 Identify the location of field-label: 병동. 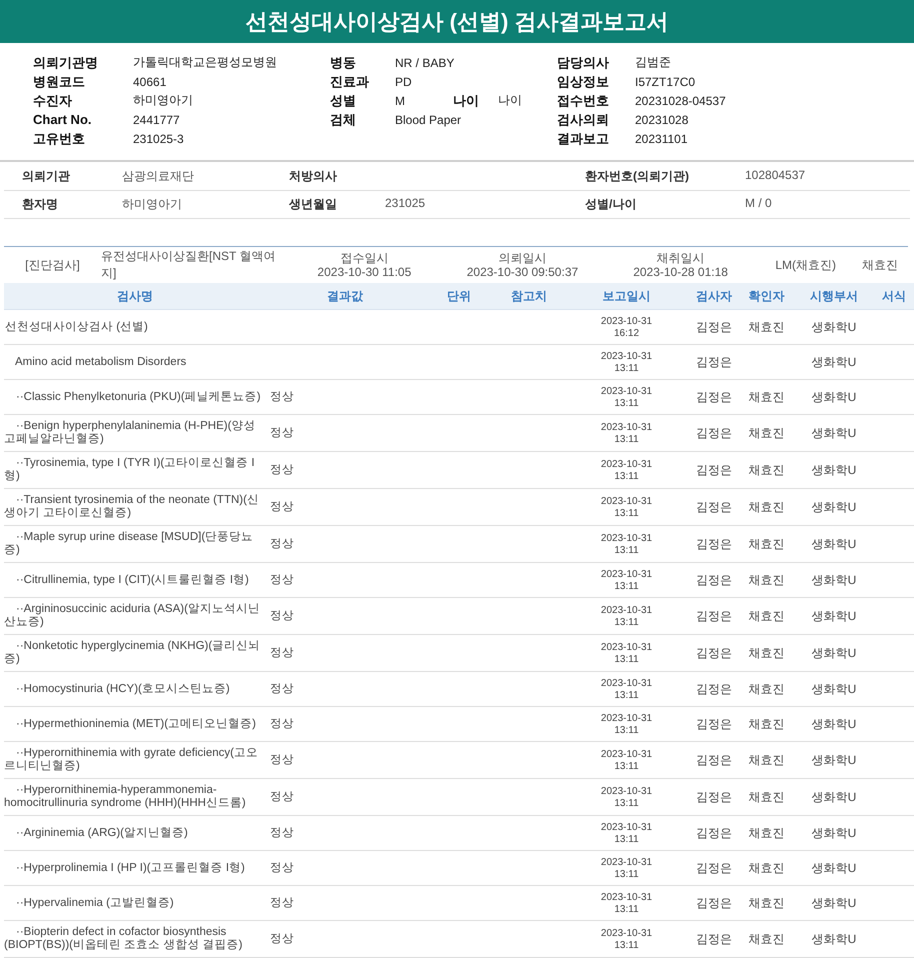
(343, 63).